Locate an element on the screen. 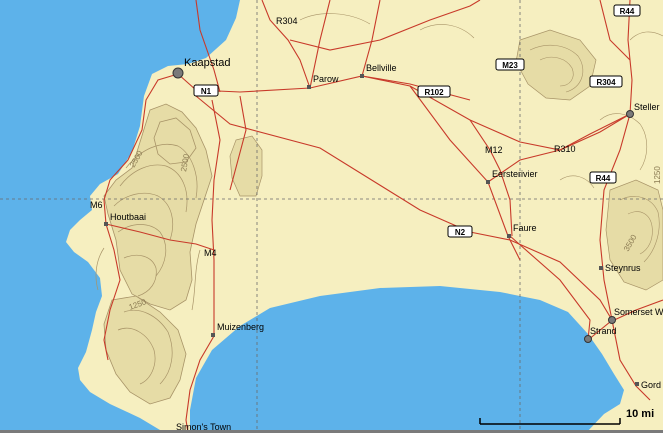 This screenshot has width=663, height=433. label-stellenbosch: Steller is located at coordinates (647, 107).